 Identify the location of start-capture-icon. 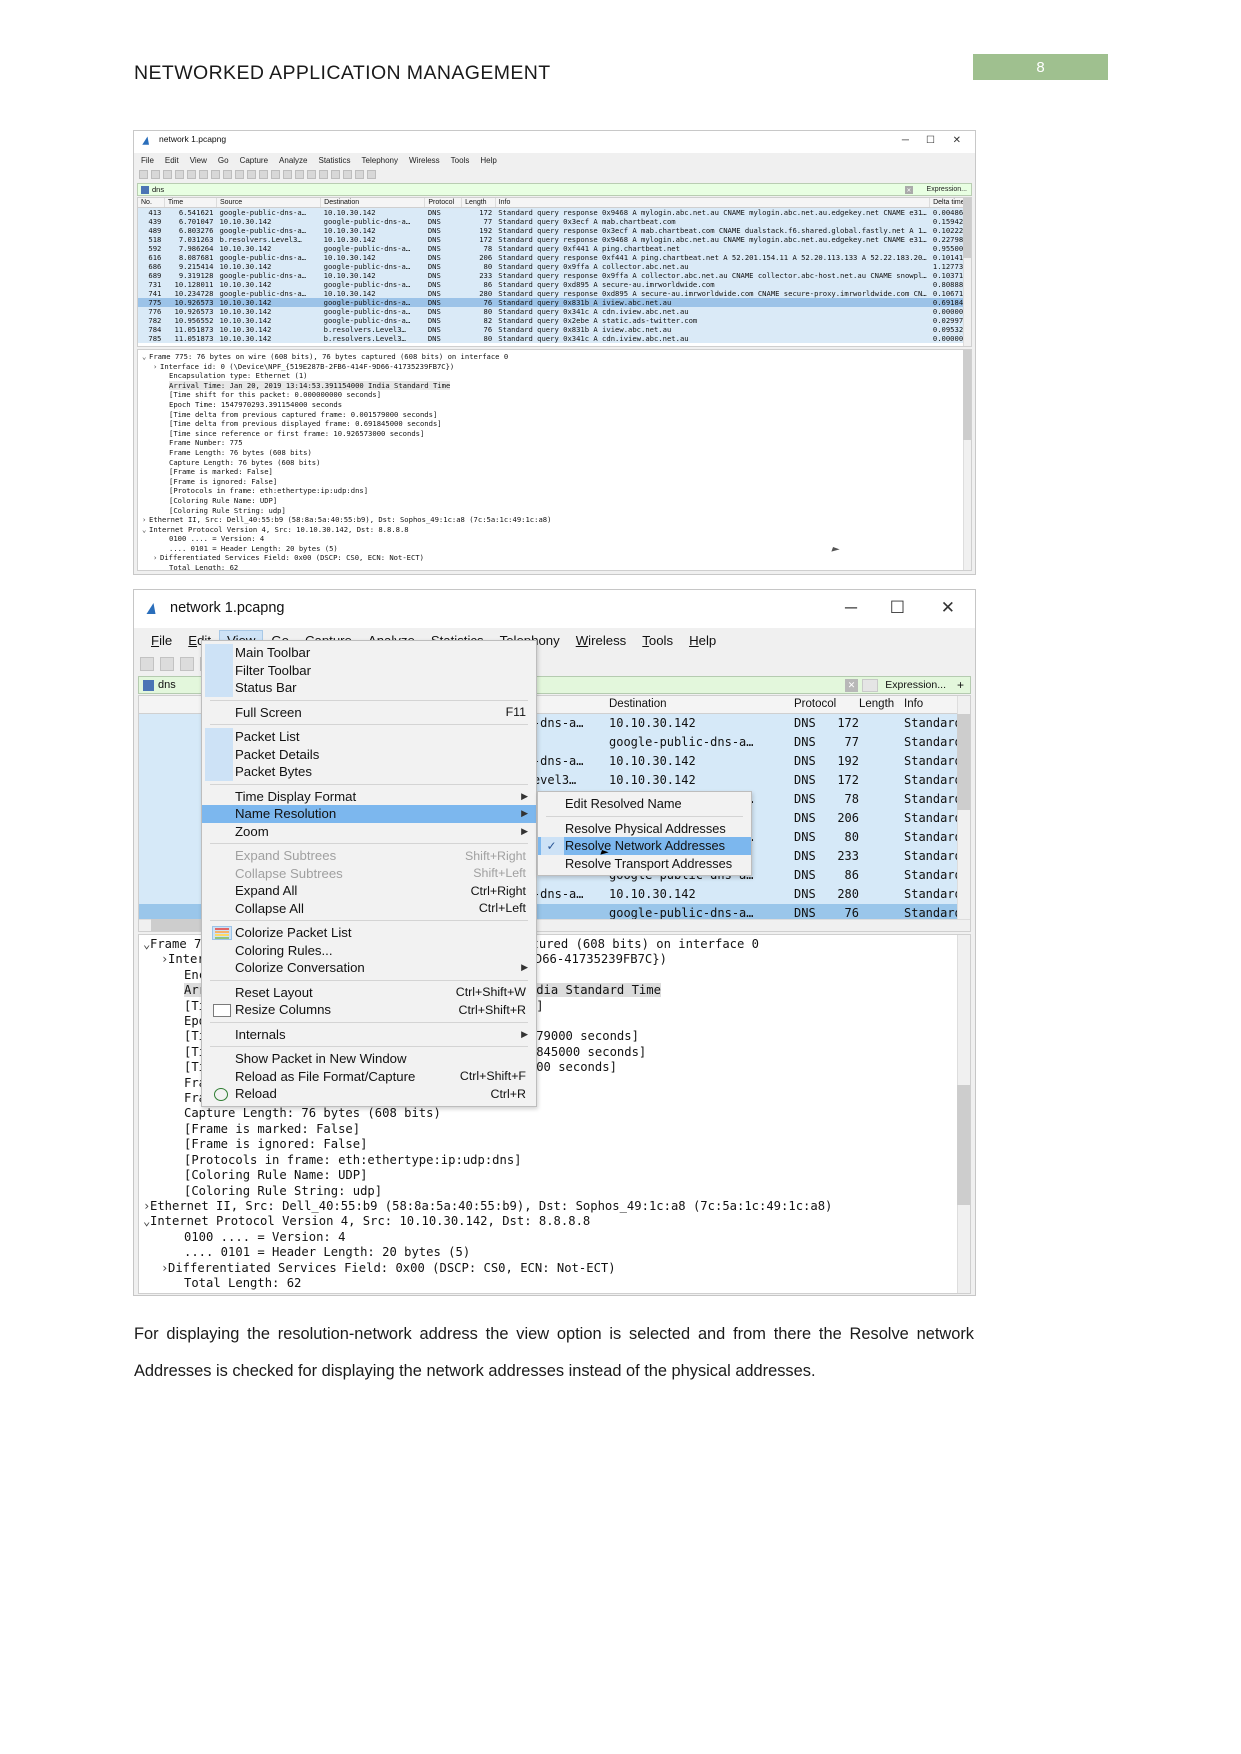
(143, 174).